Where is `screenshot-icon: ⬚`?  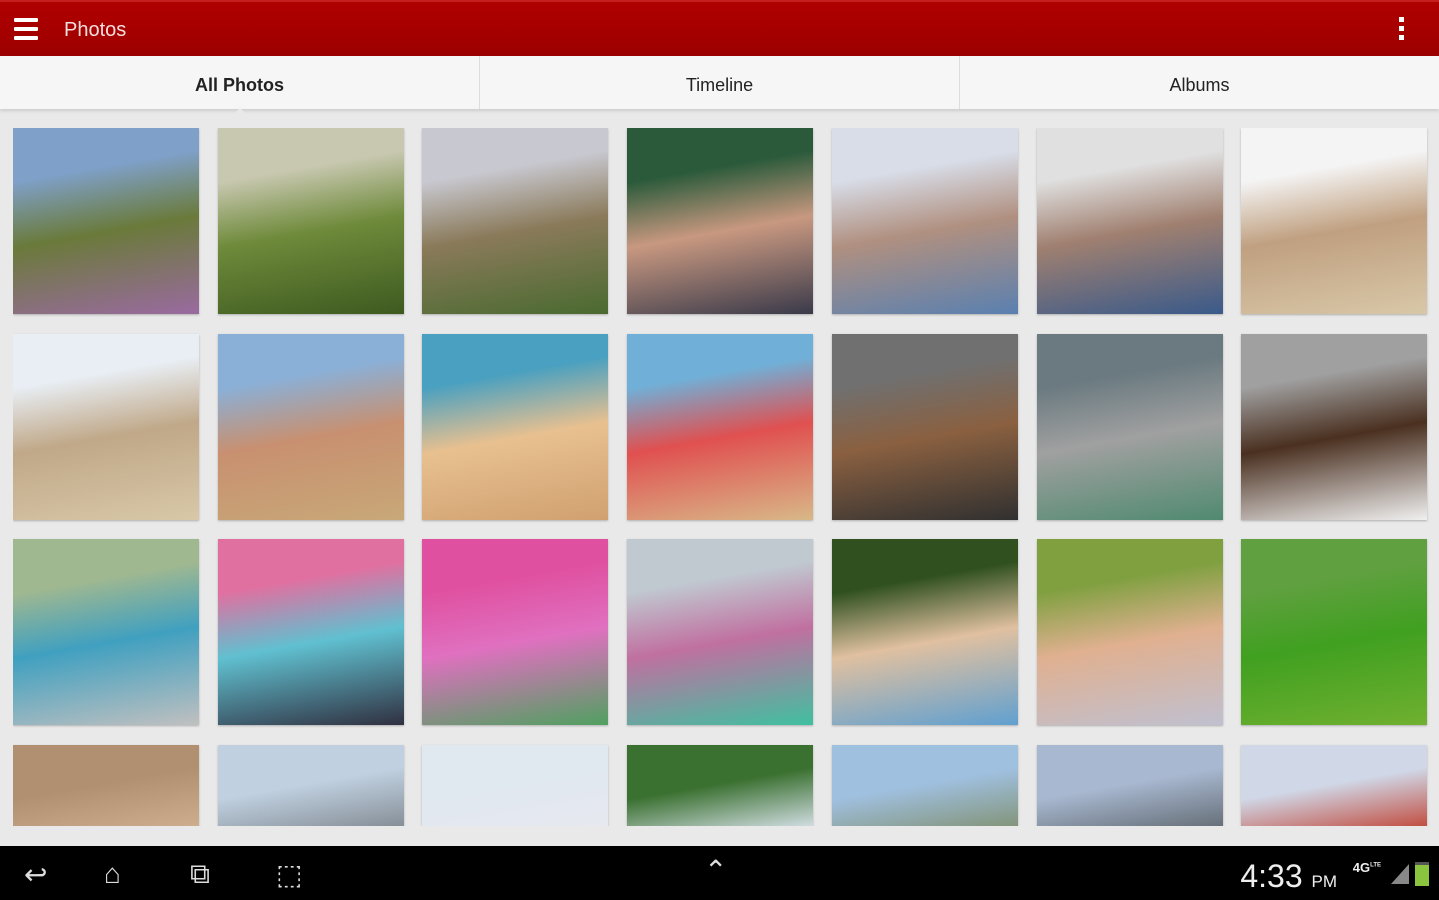
screenshot-icon: ⬚ is located at coordinates (289, 874).